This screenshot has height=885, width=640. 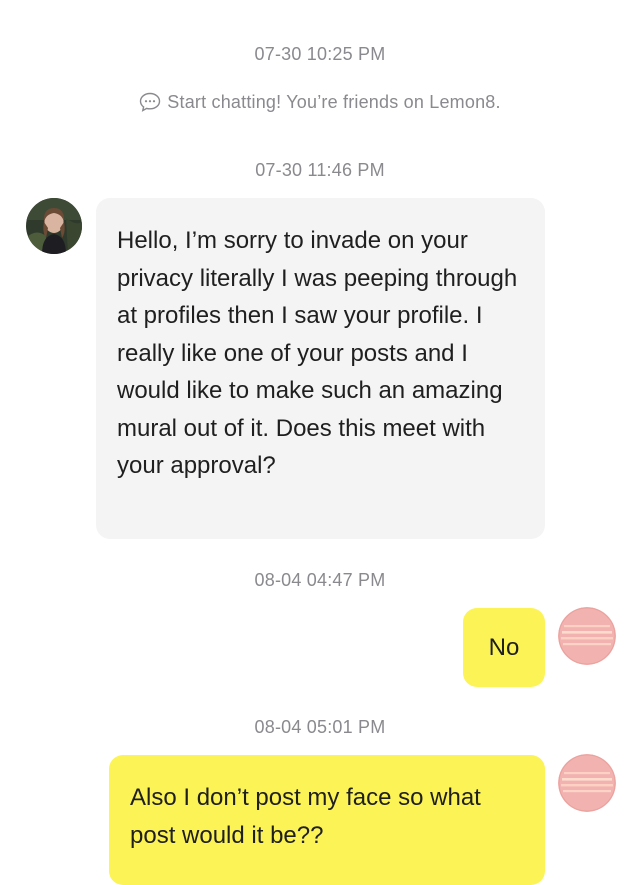 I want to click on message-bubble-outgoing: No, so click(x=504, y=647).